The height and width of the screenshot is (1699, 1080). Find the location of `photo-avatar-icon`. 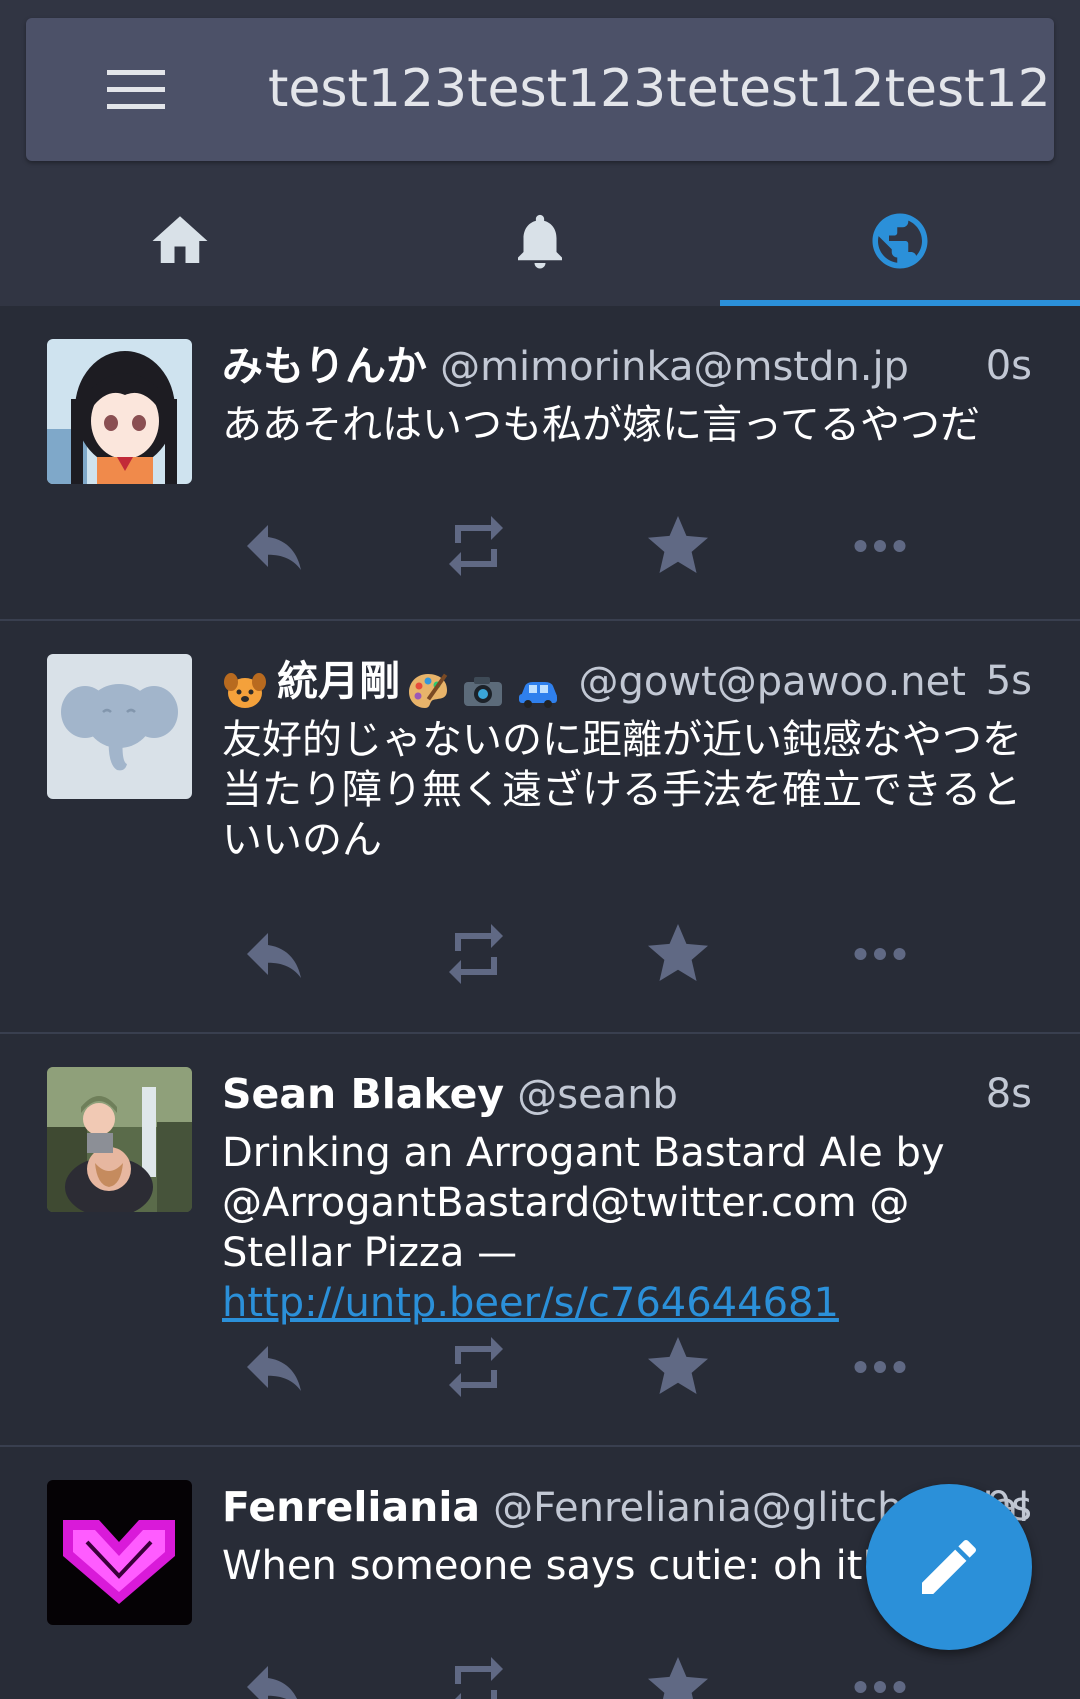

photo-avatar-icon is located at coordinates (119, 1139).